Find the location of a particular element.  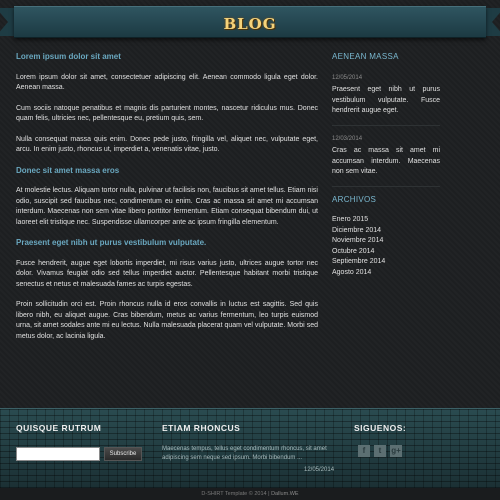

post-title: Lorem ipsum dolor sit amet is located at coordinates (167, 57).